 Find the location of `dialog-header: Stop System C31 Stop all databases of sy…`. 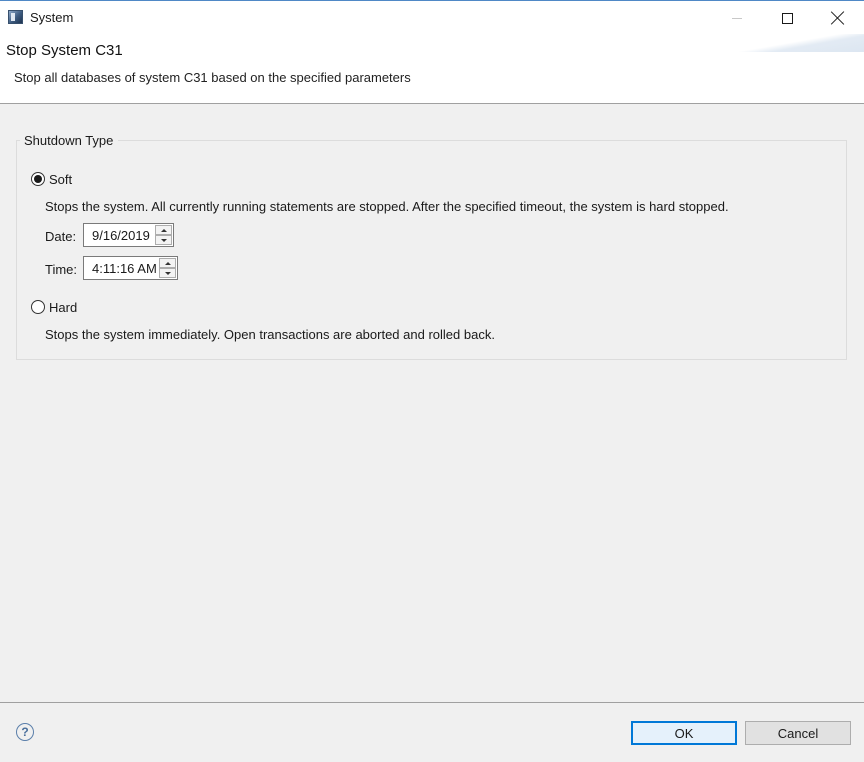

dialog-header: Stop System C31 Stop all databases of sy… is located at coordinates (432, 69).